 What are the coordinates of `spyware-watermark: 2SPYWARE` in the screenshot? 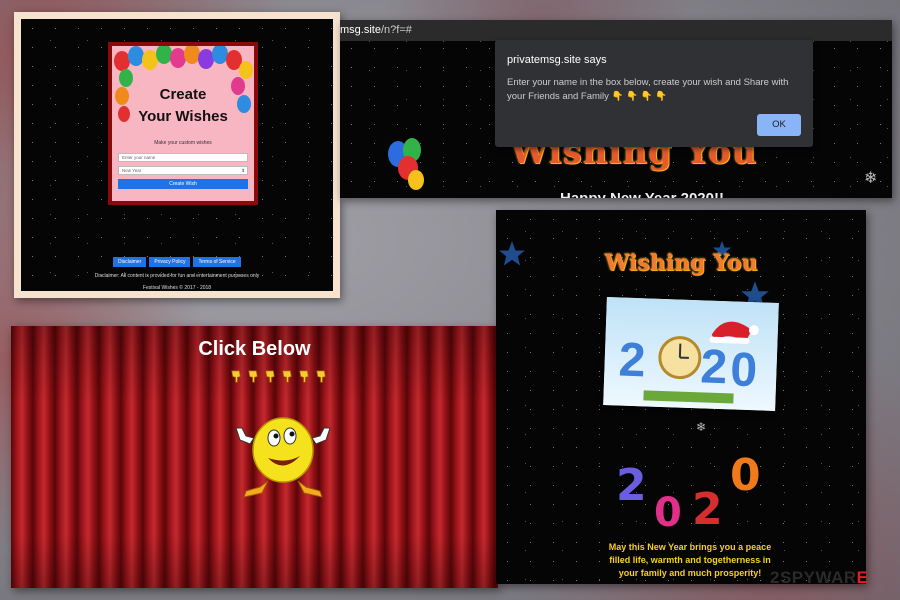 It's located at (819, 577).